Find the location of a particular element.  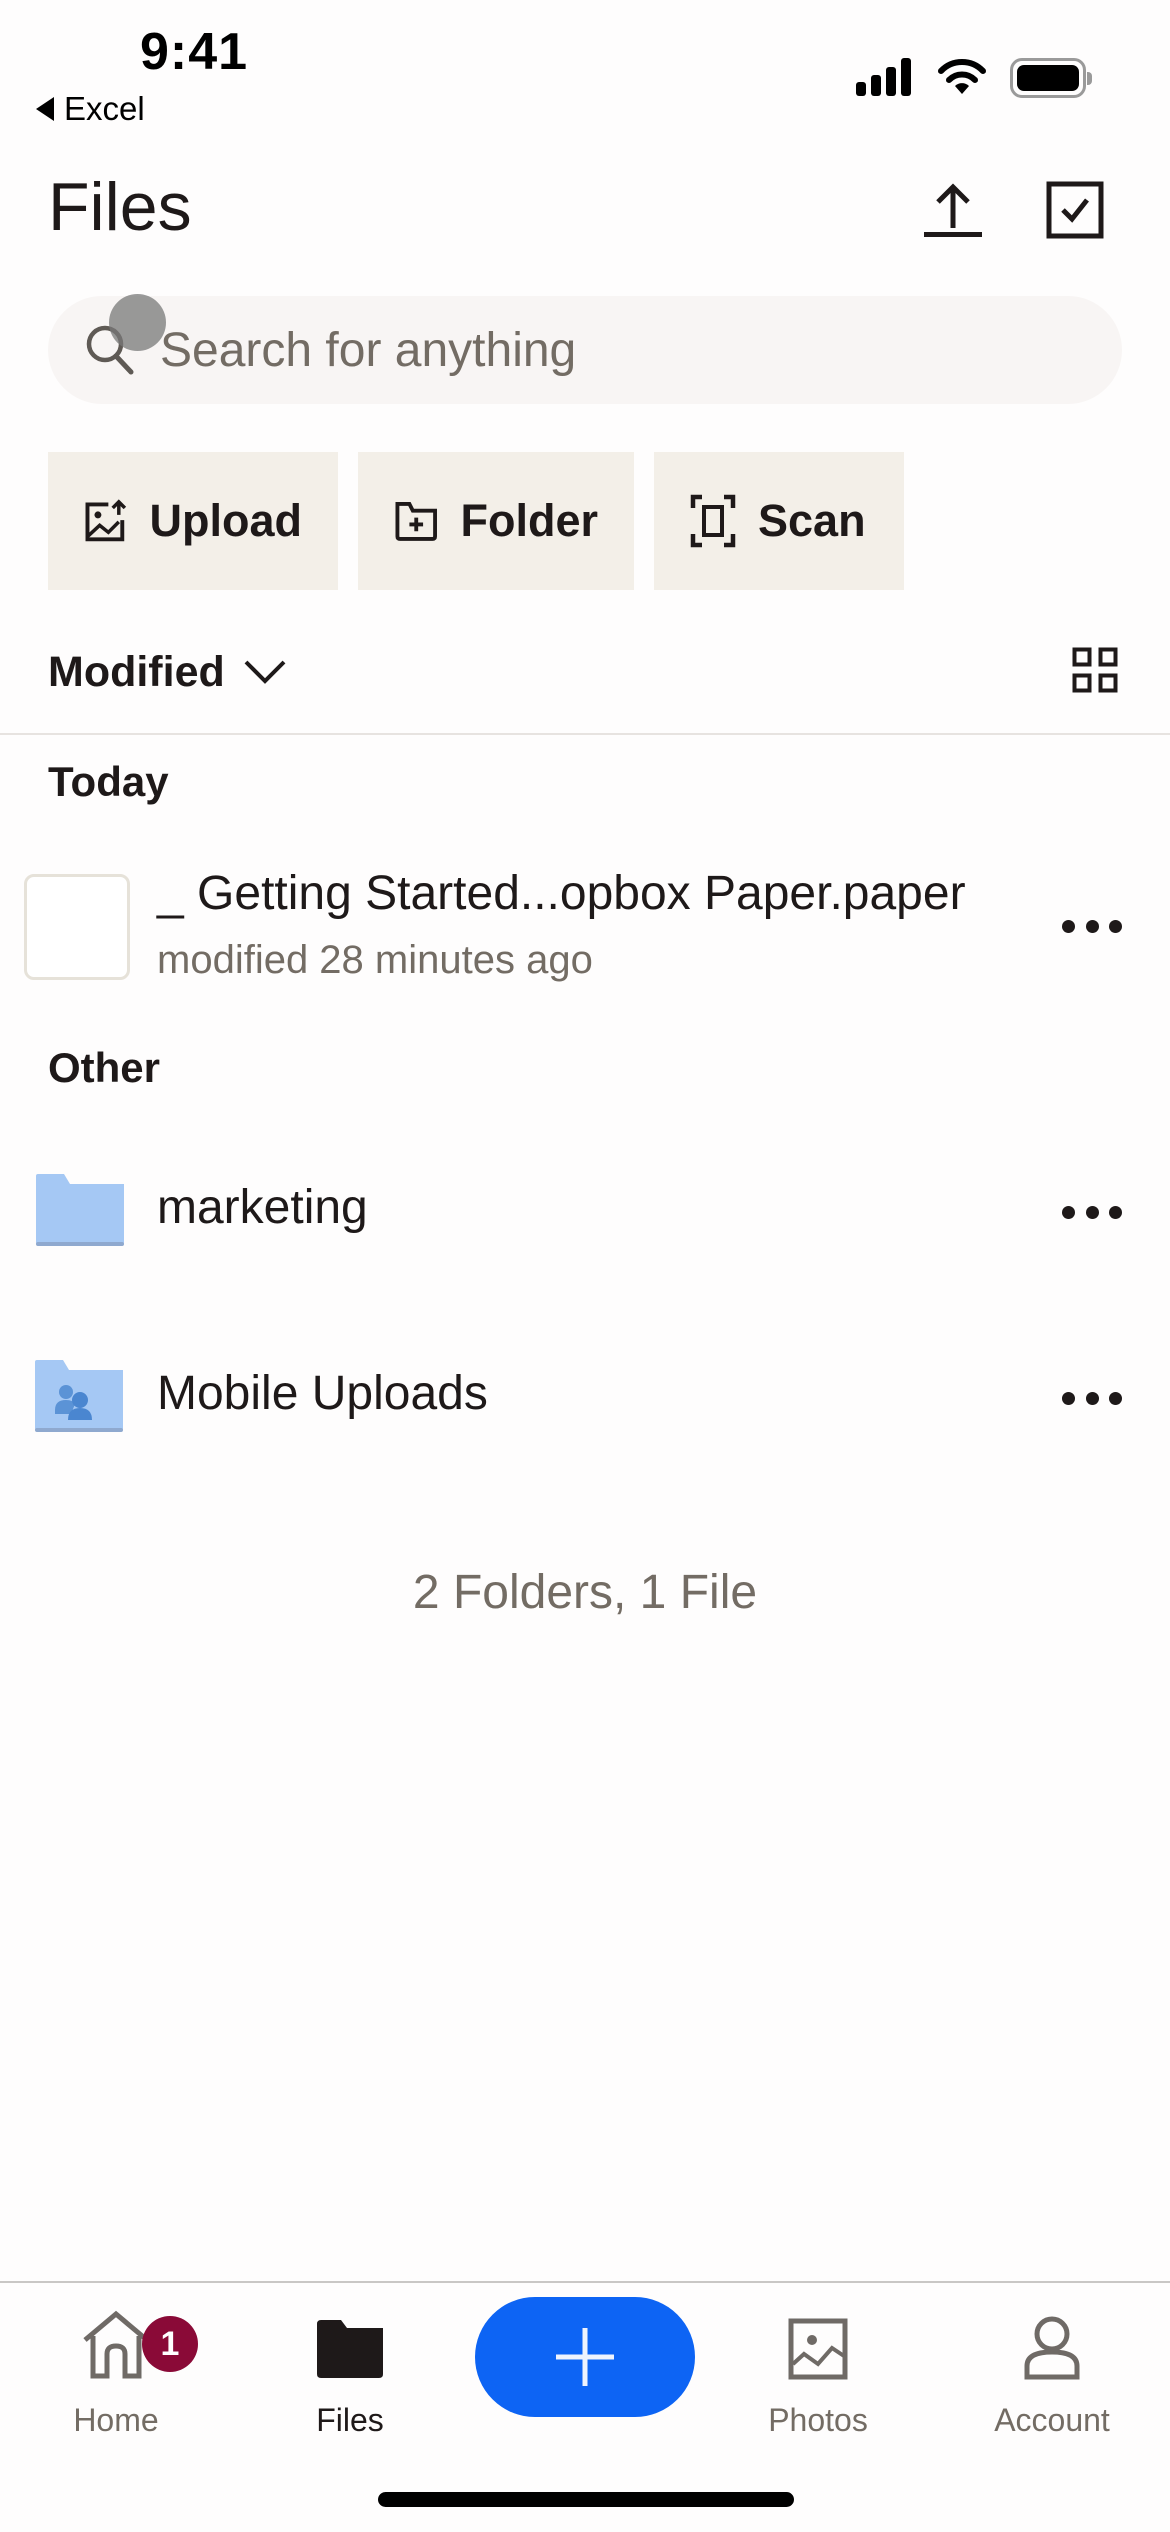

image-upload-icon is located at coordinates (106, 520).